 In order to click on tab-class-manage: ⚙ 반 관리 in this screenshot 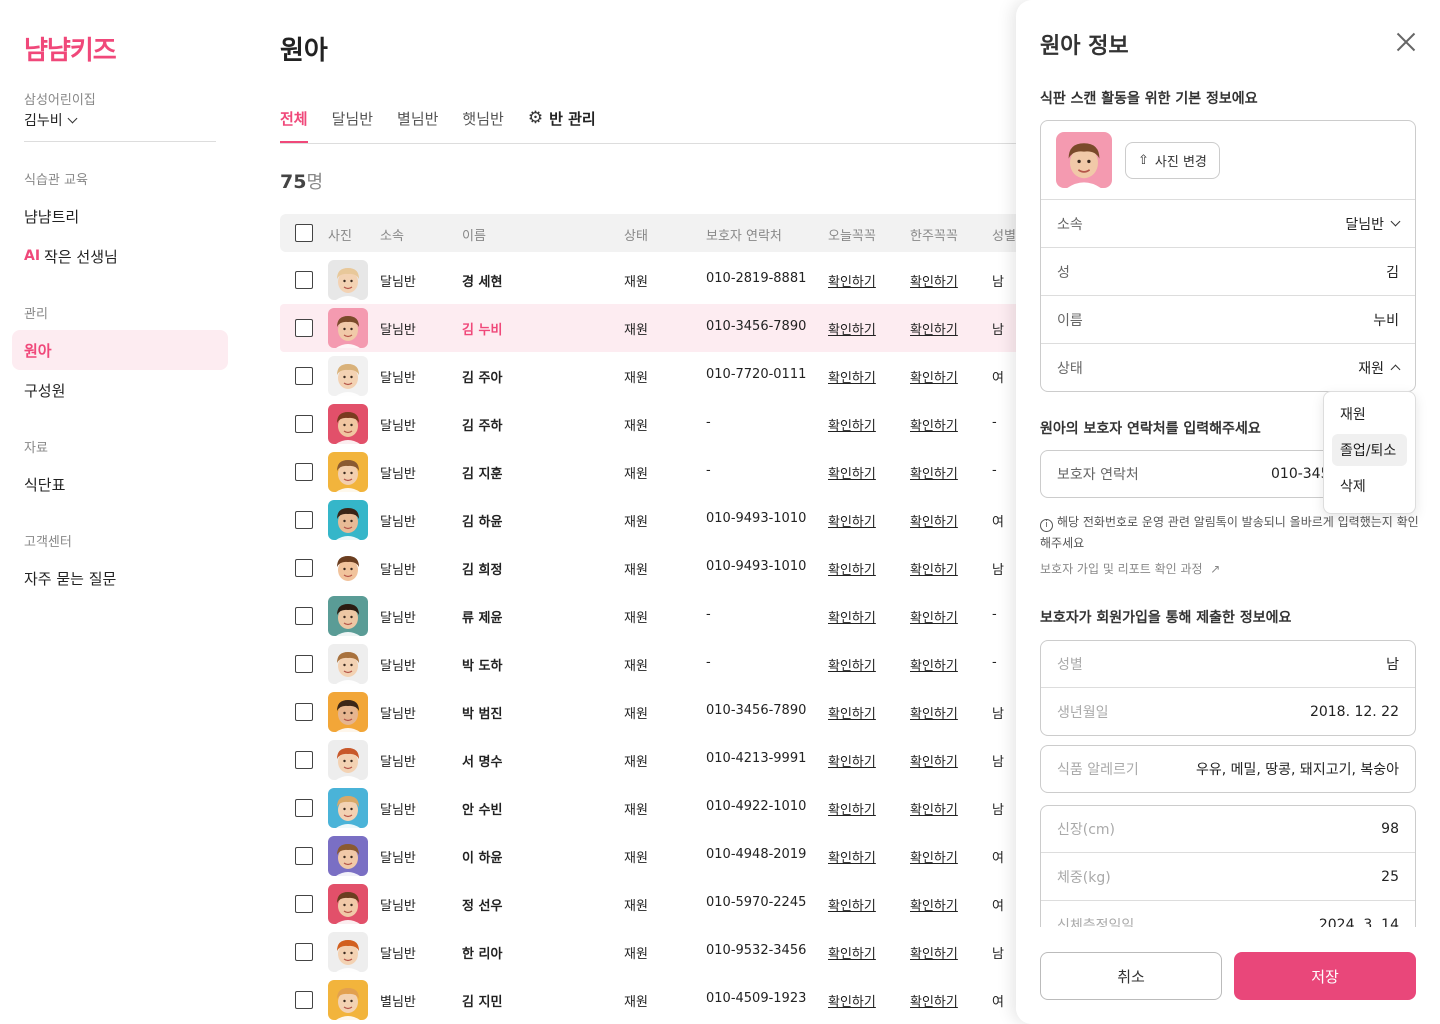, I will do `click(562, 124)`.